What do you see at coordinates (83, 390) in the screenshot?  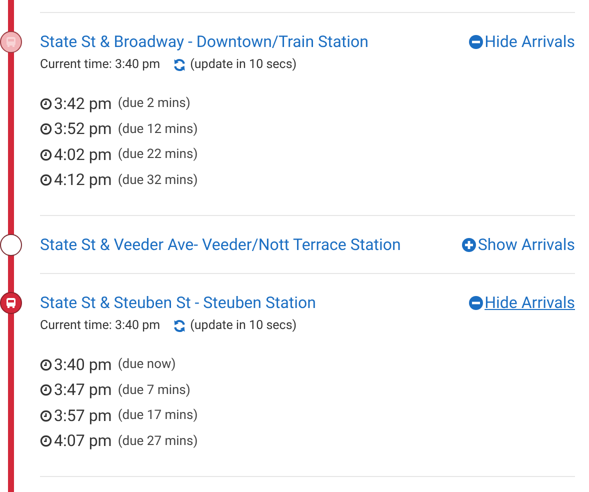 I see `arrival-time: 3:47 pm` at bounding box center [83, 390].